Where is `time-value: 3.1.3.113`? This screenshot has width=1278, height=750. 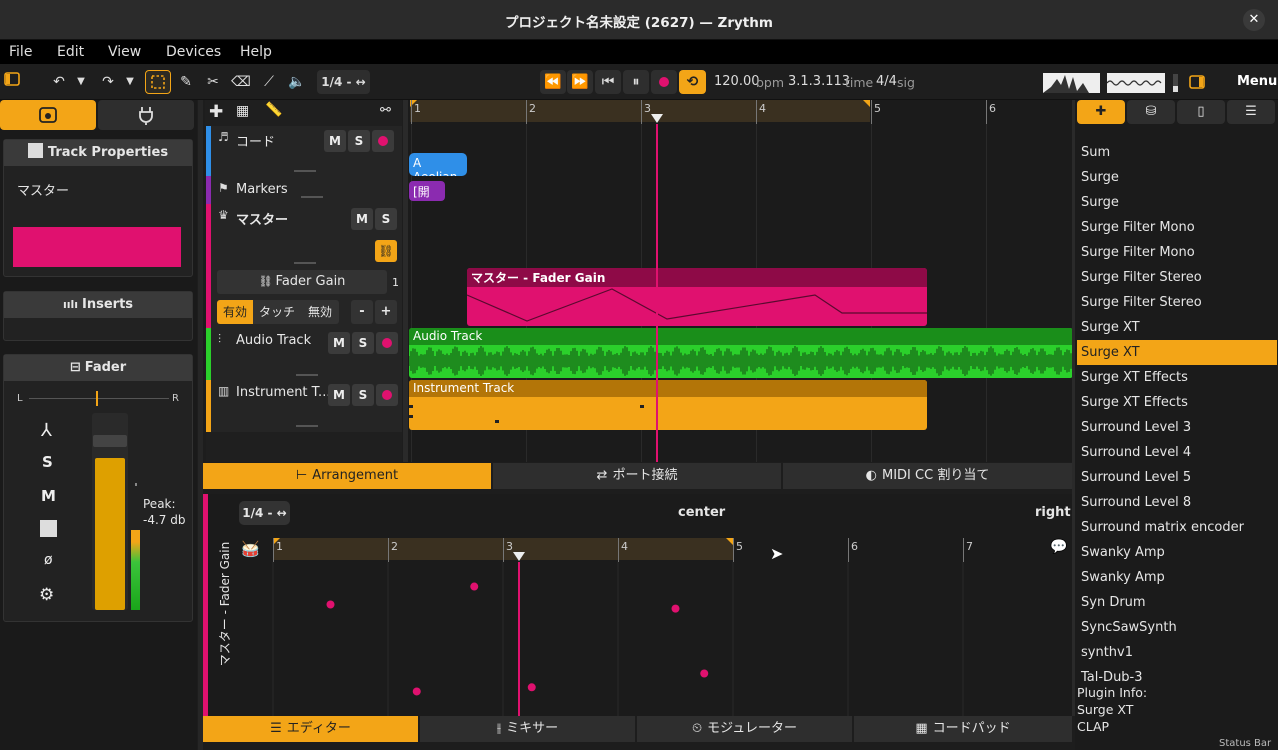 time-value: 3.1.3.113 is located at coordinates (819, 81).